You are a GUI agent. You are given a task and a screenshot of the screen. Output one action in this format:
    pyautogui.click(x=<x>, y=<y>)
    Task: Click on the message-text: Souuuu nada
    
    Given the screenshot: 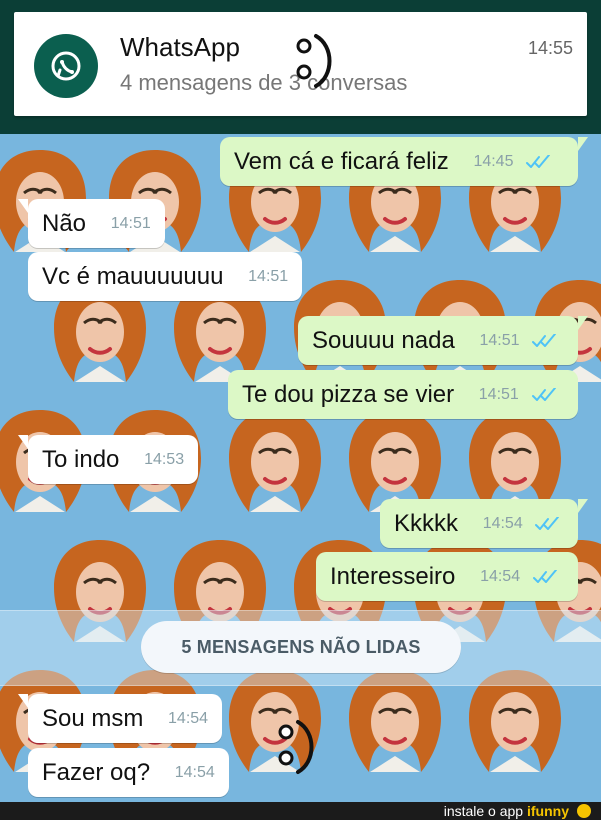 What is the action you would take?
    pyautogui.click(x=383, y=340)
    